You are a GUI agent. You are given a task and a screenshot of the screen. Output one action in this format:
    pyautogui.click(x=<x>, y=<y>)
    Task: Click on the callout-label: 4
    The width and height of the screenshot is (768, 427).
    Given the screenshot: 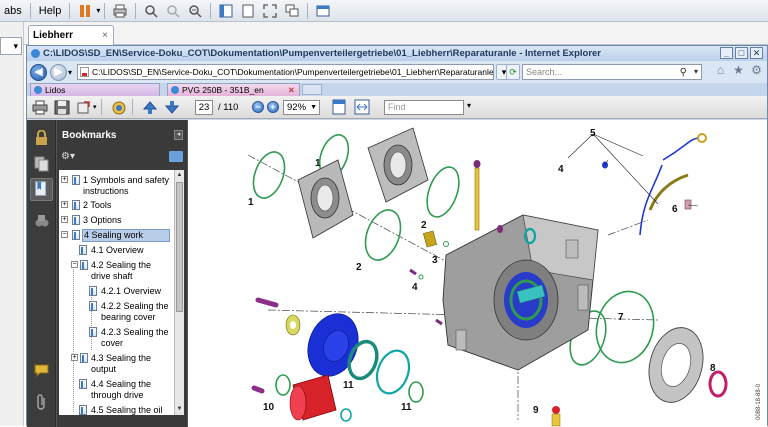 What is the action you would take?
    pyautogui.click(x=415, y=287)
    